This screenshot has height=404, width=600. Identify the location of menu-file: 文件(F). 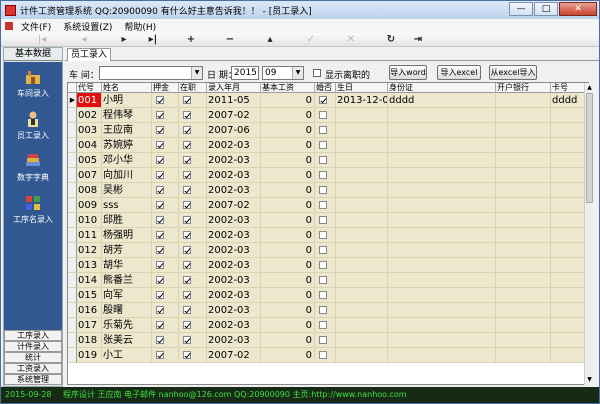
(36, 26).